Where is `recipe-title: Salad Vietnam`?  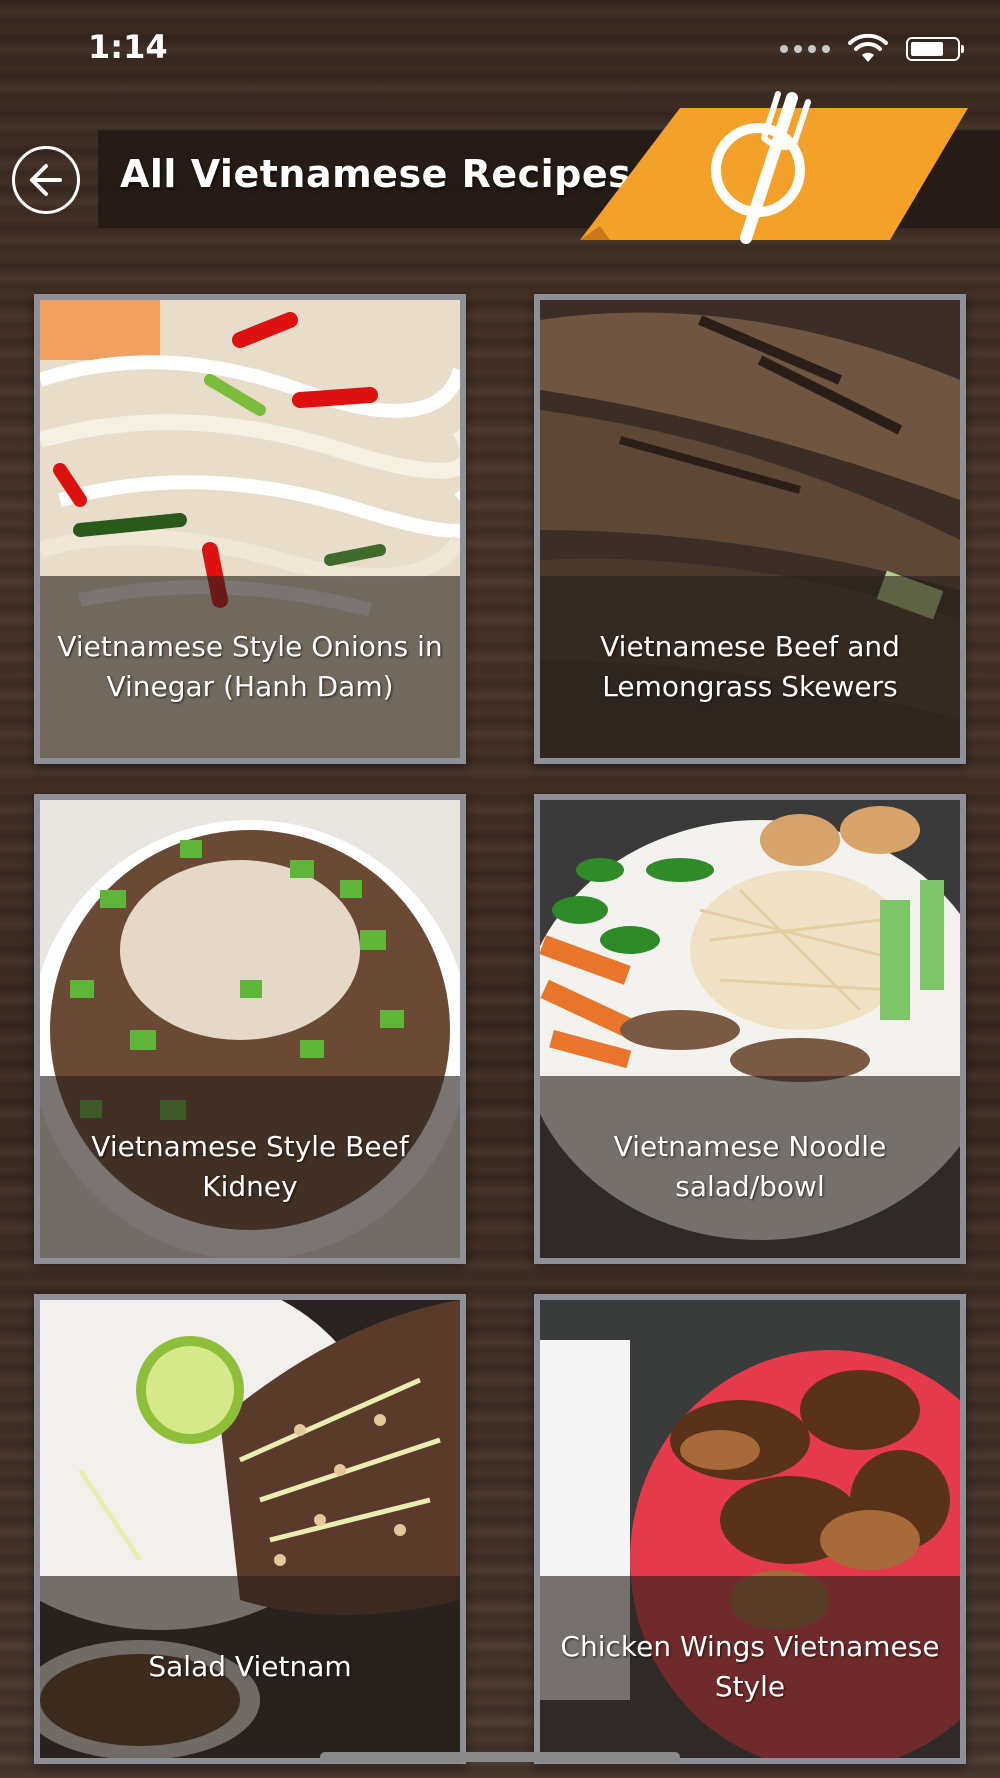
recipe-title: Salad Vietnam is located at coordinates (250, 1666).